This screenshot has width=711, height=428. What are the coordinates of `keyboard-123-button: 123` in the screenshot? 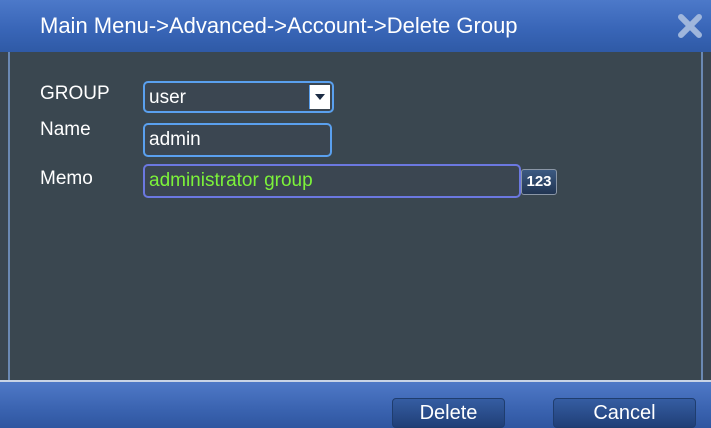 It's located at (539, 182).